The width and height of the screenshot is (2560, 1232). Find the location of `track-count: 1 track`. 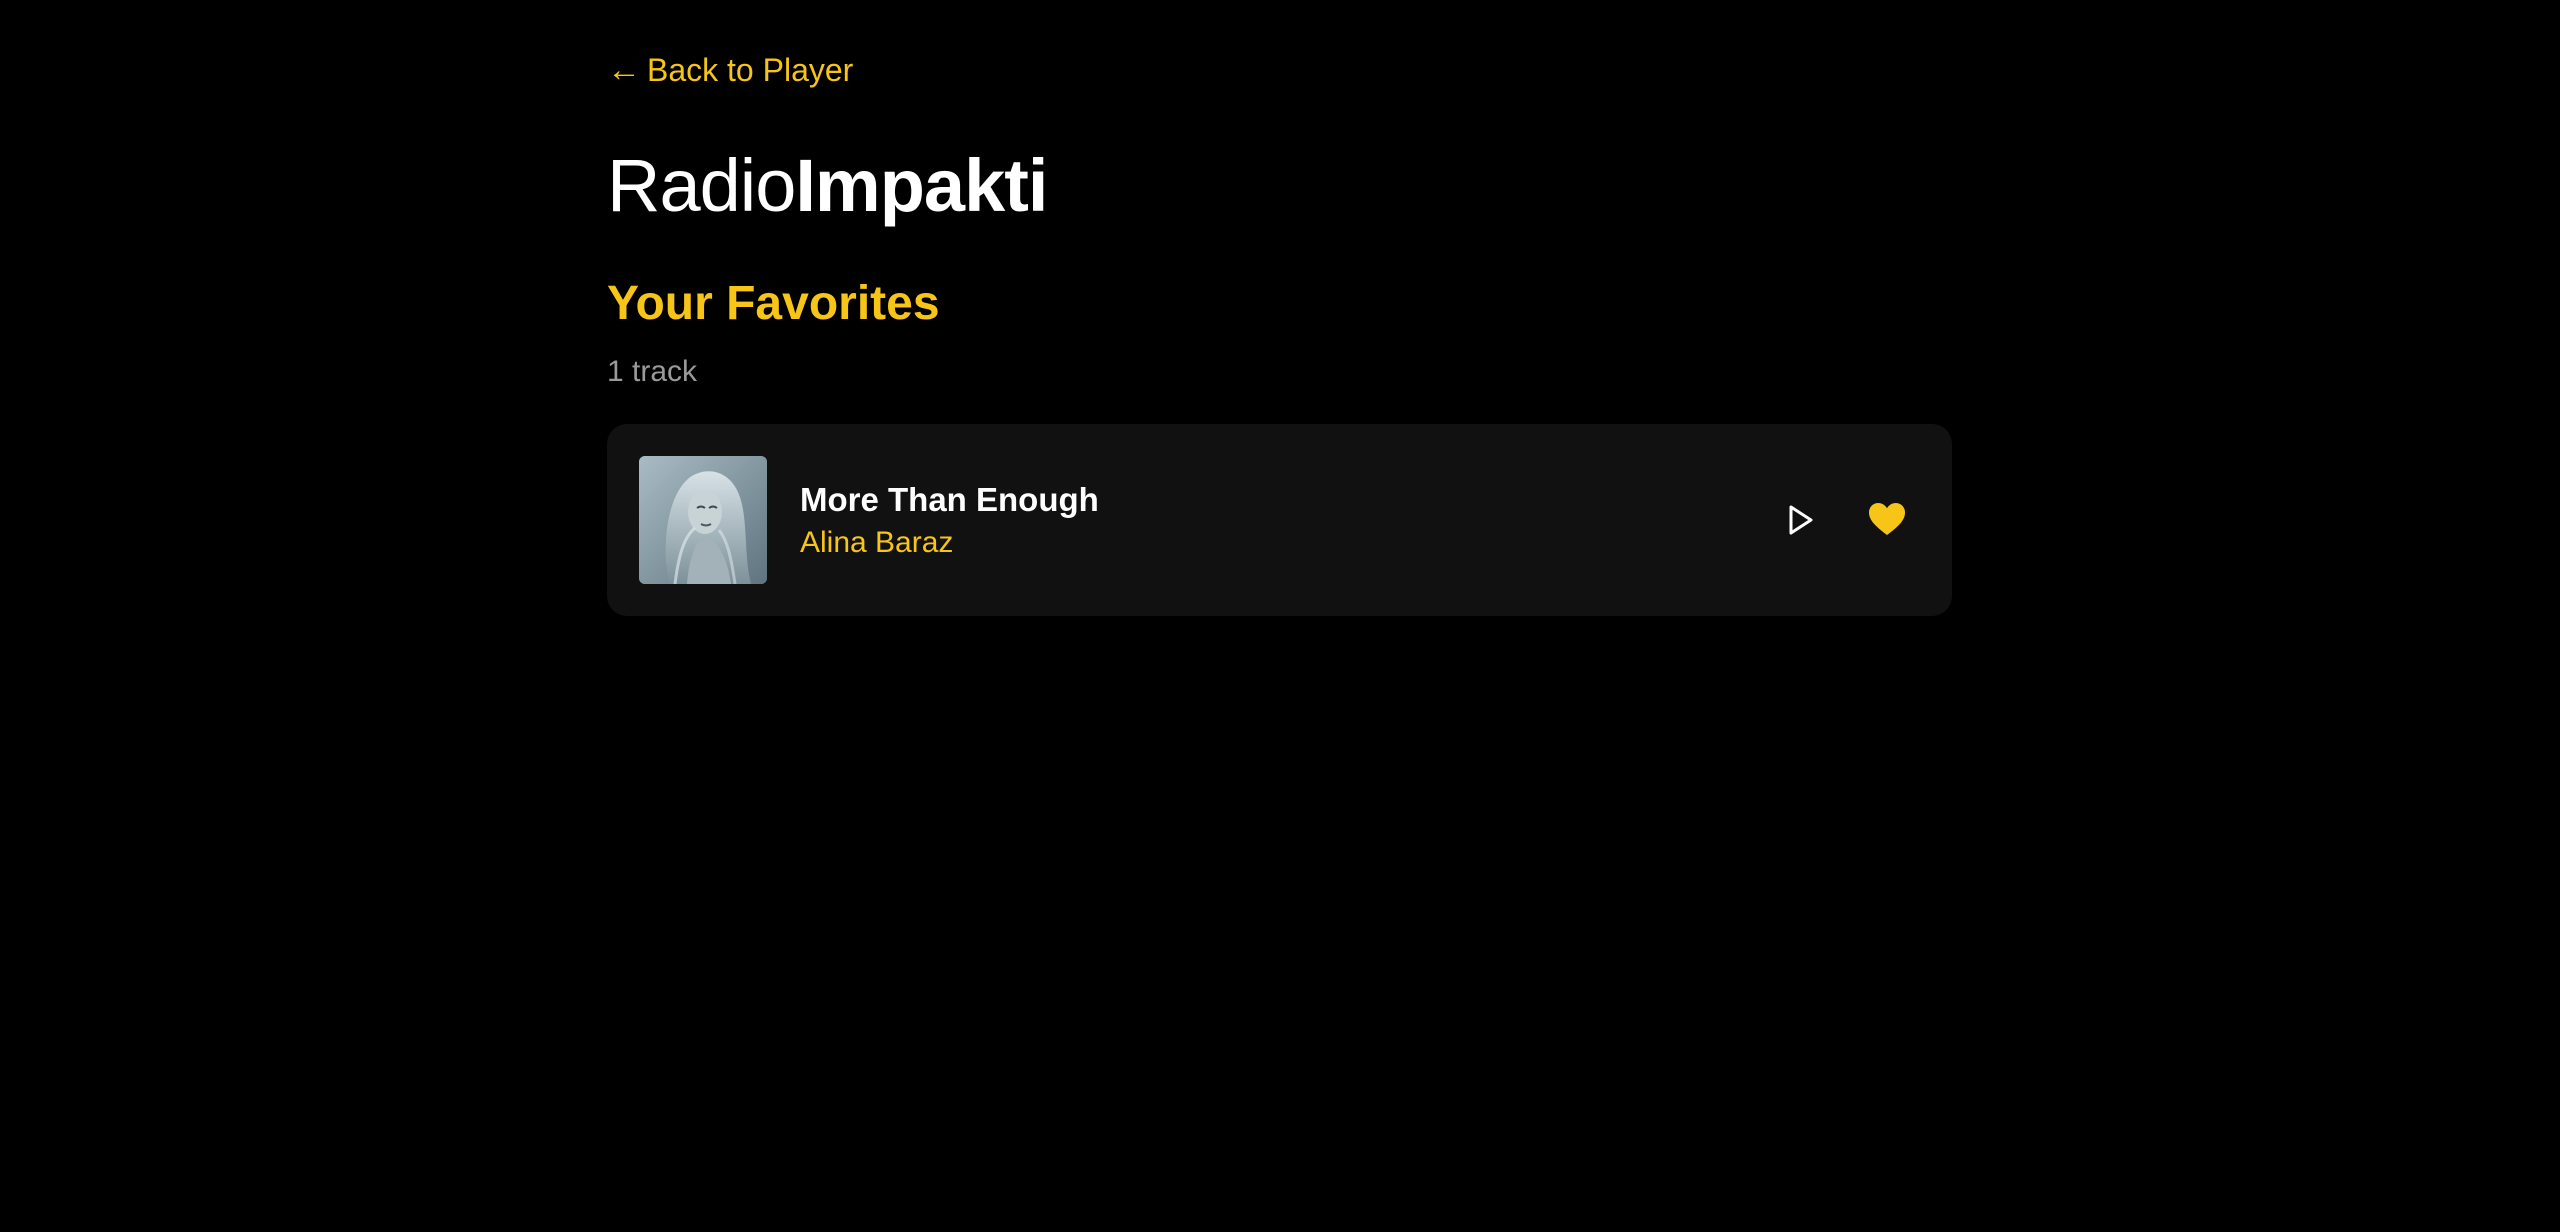

track-count: 1 track is located at coordinates (652, 371).